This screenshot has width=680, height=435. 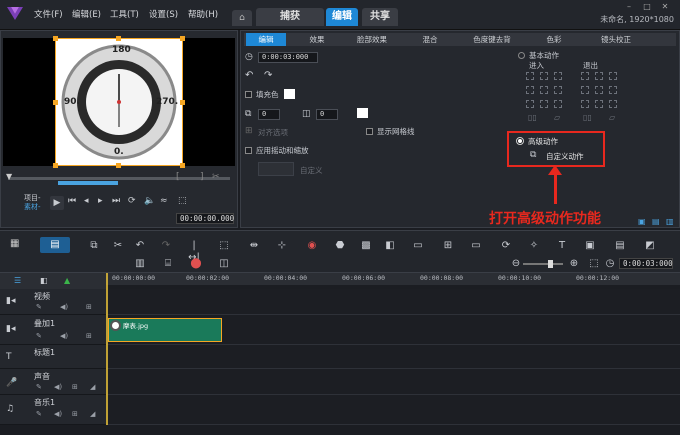 What do you see at coordinates (86, 14) in the screenshot?
I see `menu-edit: 编辑(E)` at bounding box center [86, 14].